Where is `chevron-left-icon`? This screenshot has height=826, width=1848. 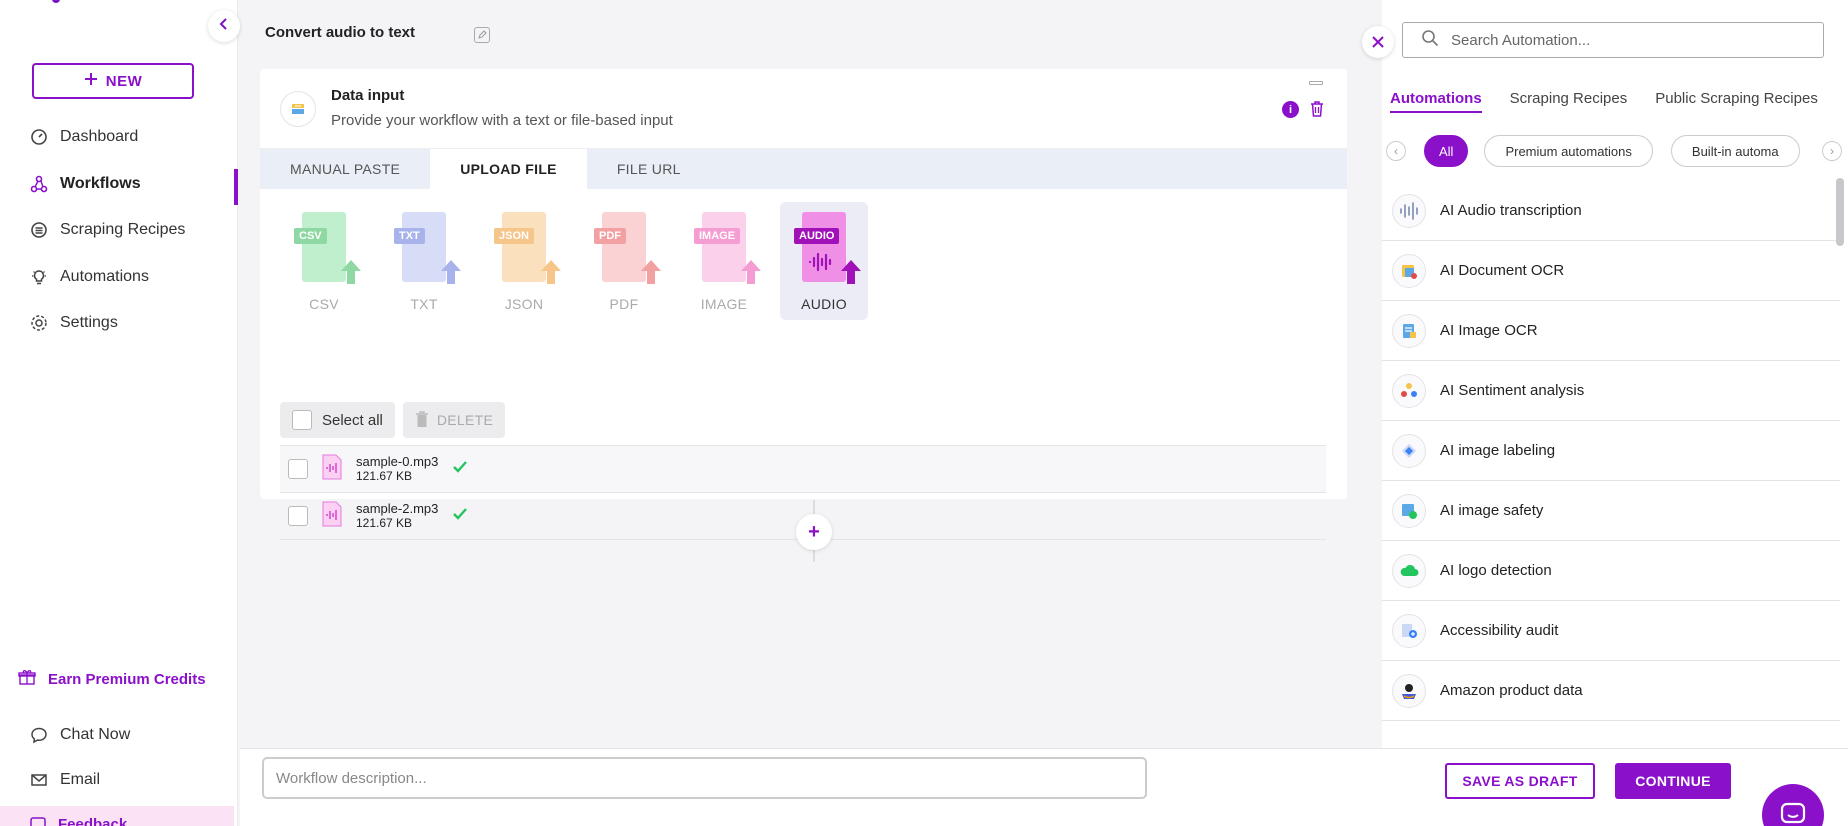 chevron-left-icon is located at coordinates (224, 26).